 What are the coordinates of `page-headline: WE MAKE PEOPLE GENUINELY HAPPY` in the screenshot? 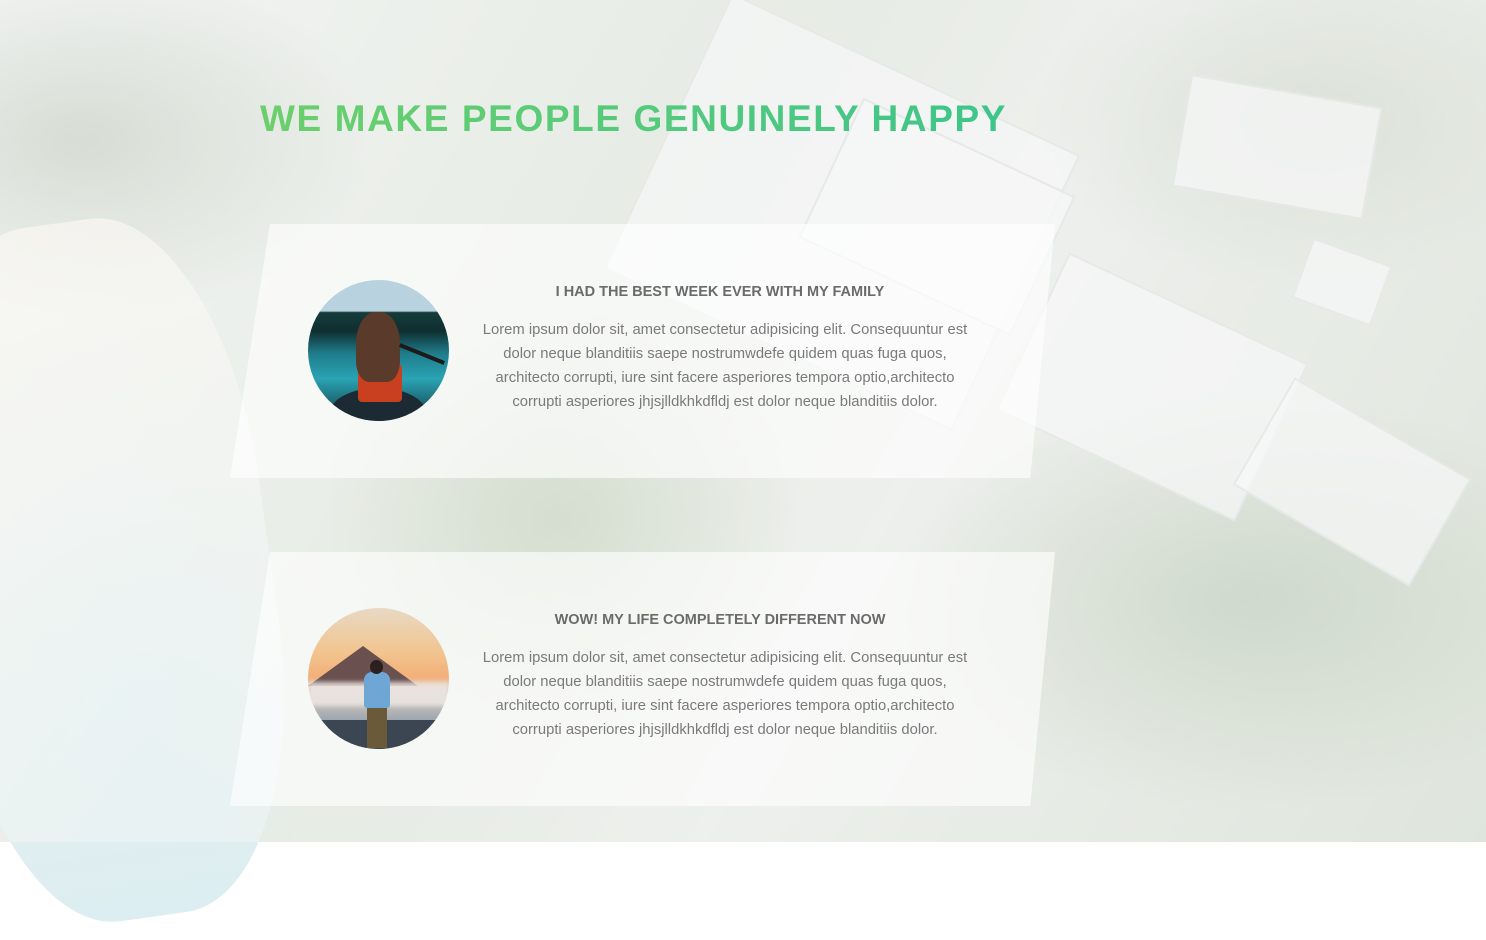 It's located at (634, 118).